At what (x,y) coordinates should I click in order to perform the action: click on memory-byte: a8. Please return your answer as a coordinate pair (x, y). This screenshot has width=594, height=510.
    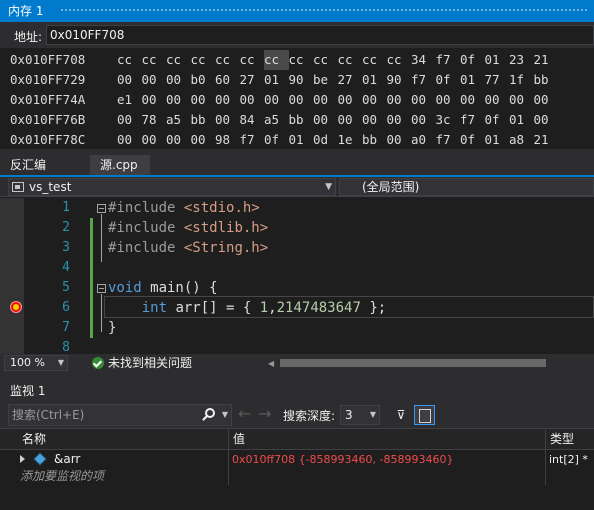
    Looking at the image, I should click on (521, 139).